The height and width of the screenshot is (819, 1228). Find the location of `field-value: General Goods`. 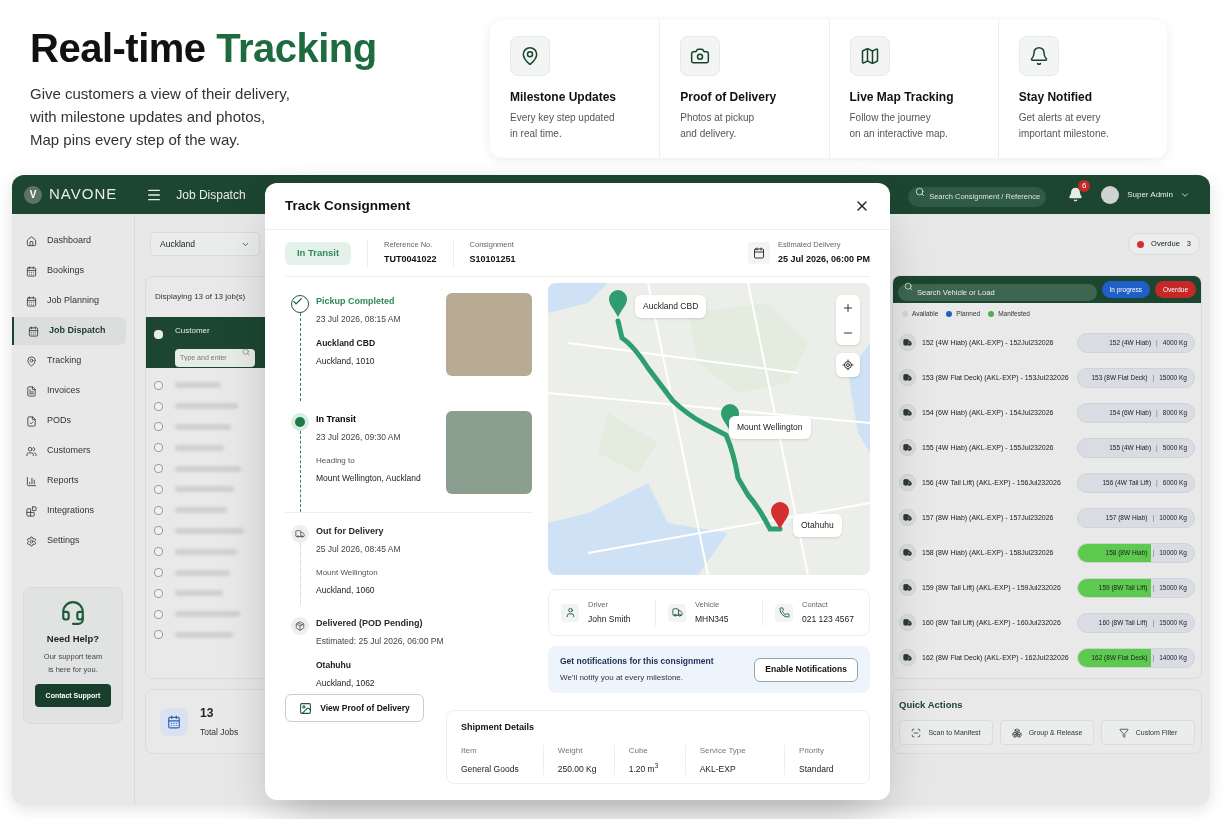

field-value: General Goods is located at coordinates (490, 769).